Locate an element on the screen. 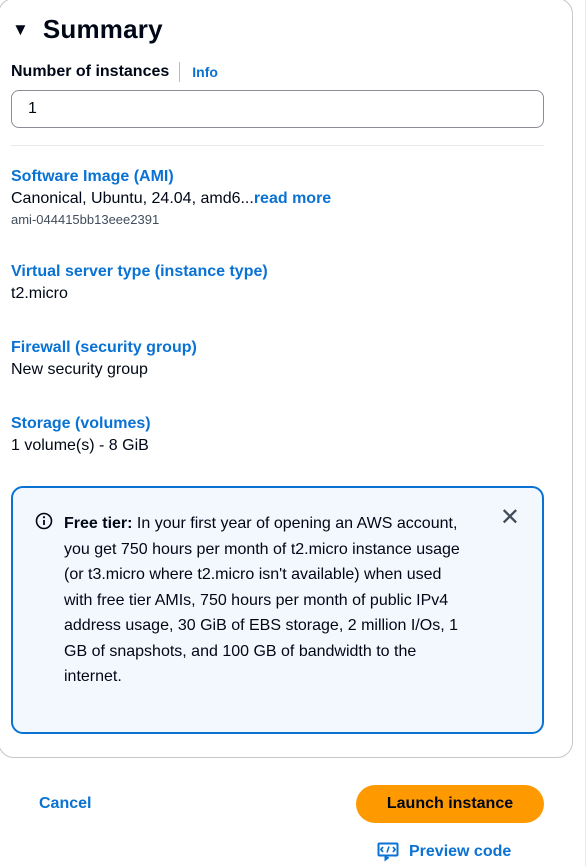  read-more-link: read more is located at coordinates (292, 198).